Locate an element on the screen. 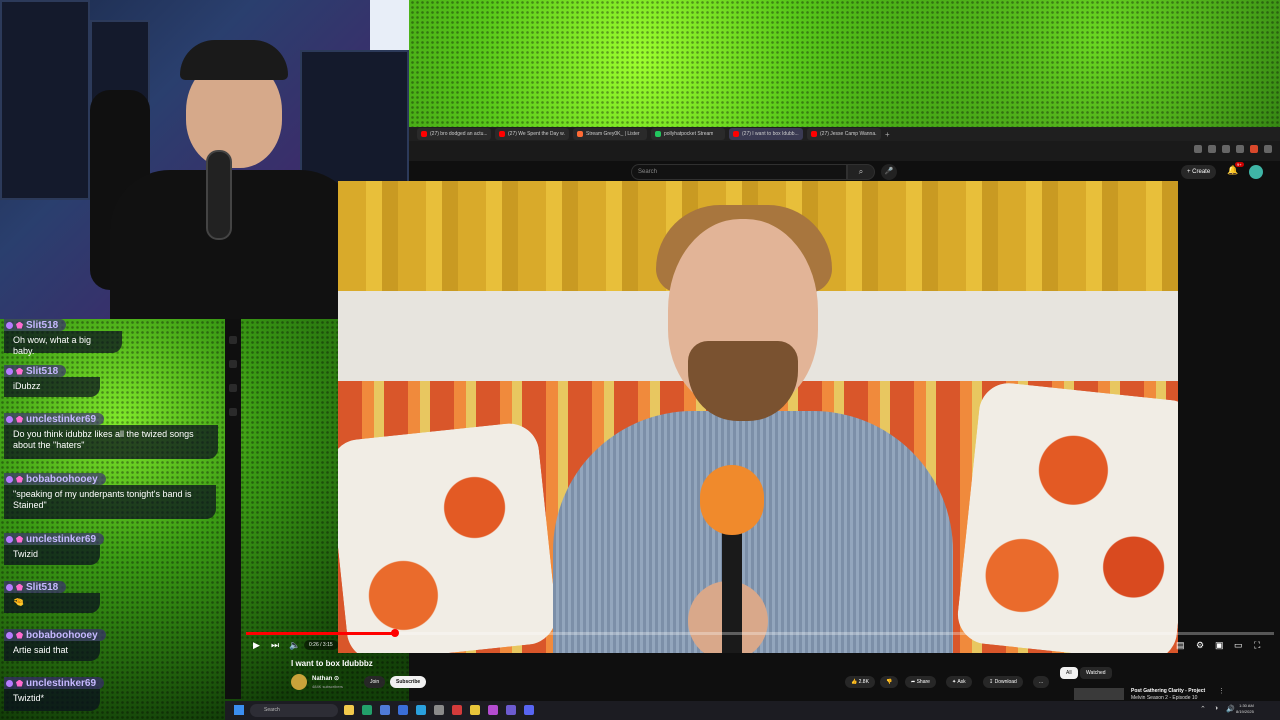  discord-icon is located at coordinates (529, 710).